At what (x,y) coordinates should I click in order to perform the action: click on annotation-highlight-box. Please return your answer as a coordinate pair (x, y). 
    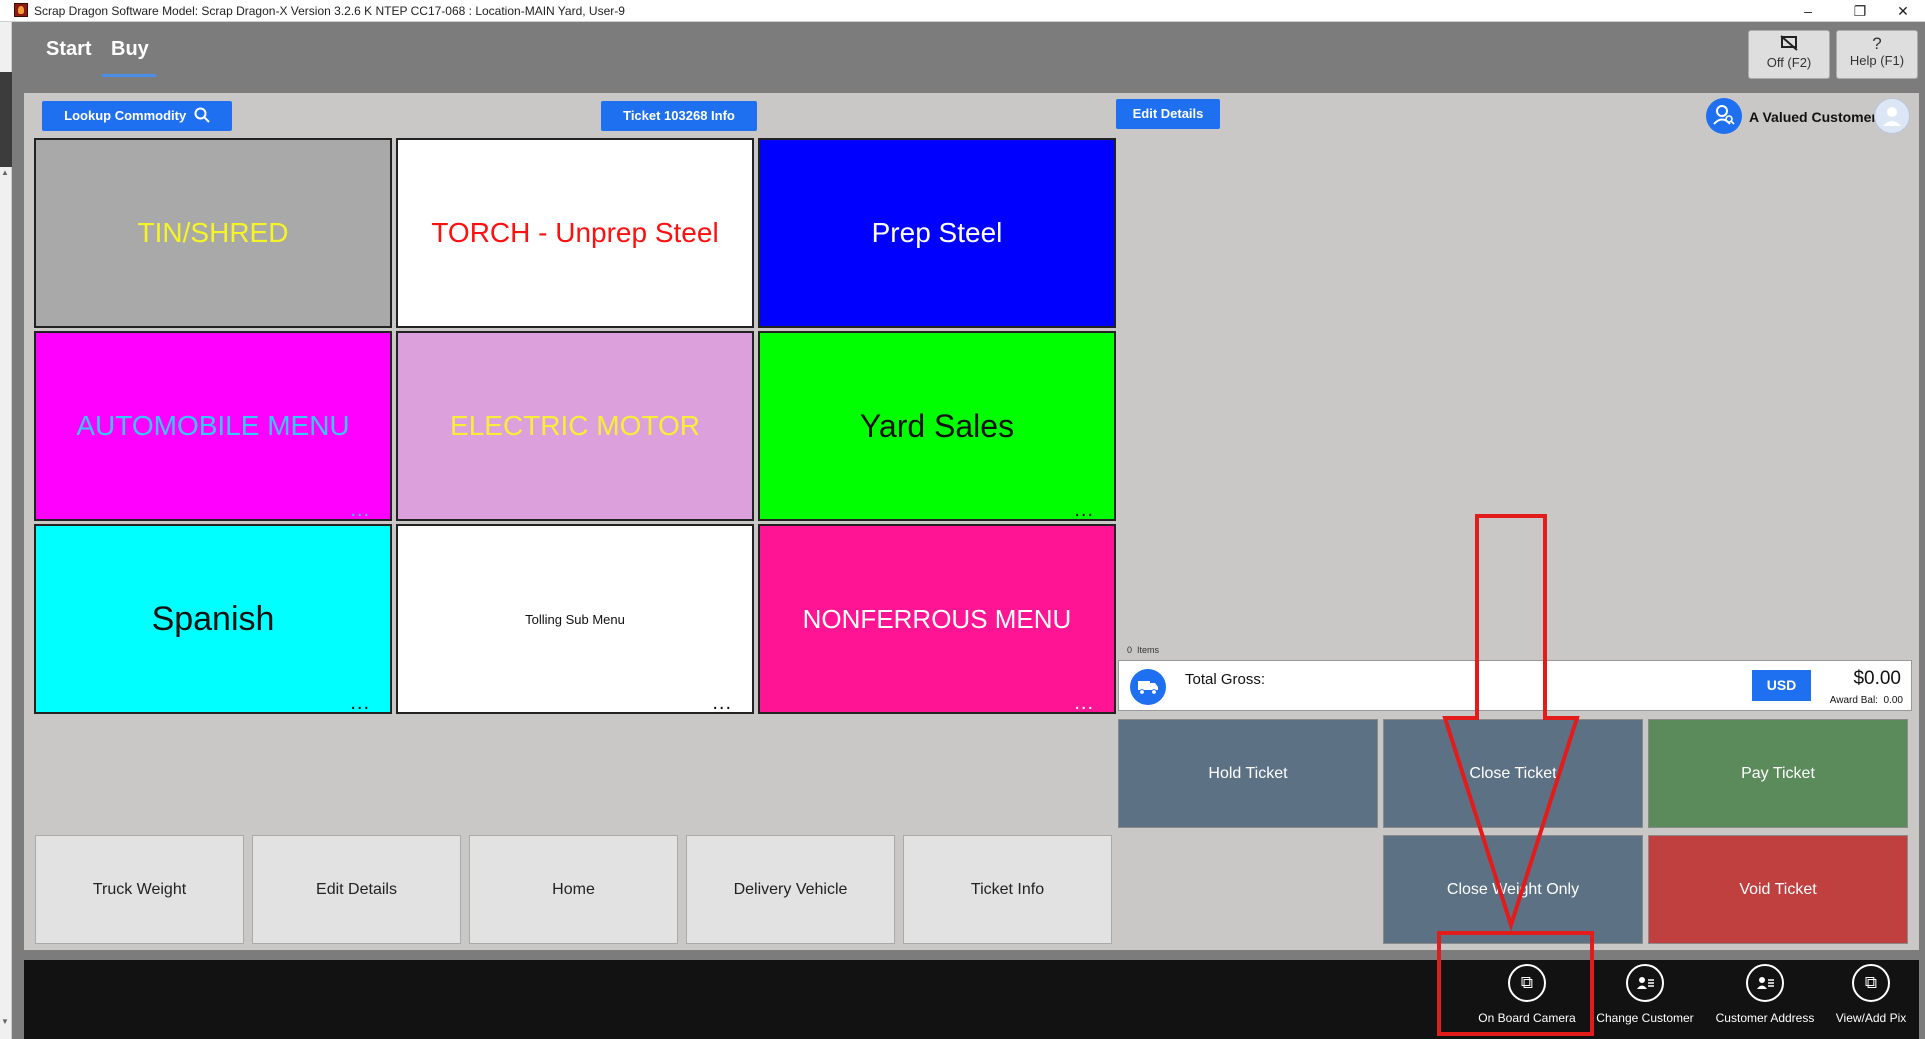
    Looking at the image, I should click on (1515, 983).